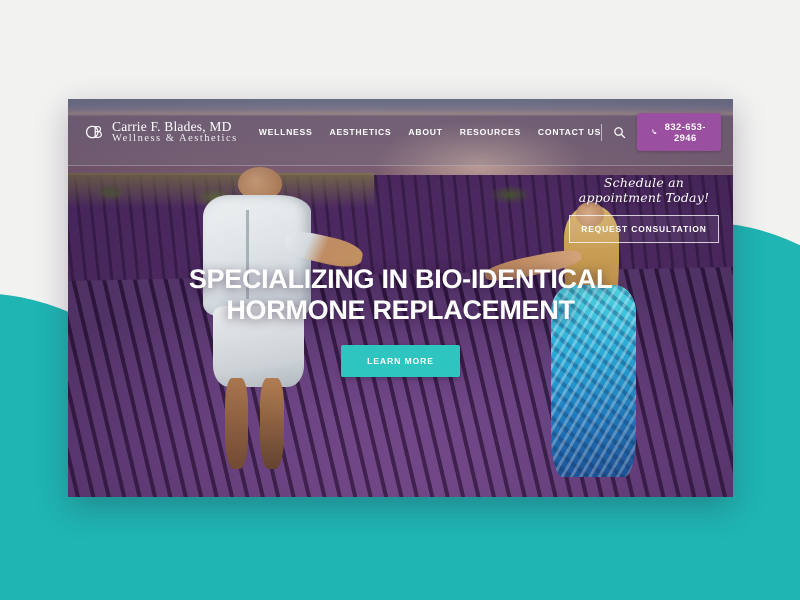 Image resolution: width=800 pixels, height=600 pixels. I want to click on phone-icon, so click(654, 131).